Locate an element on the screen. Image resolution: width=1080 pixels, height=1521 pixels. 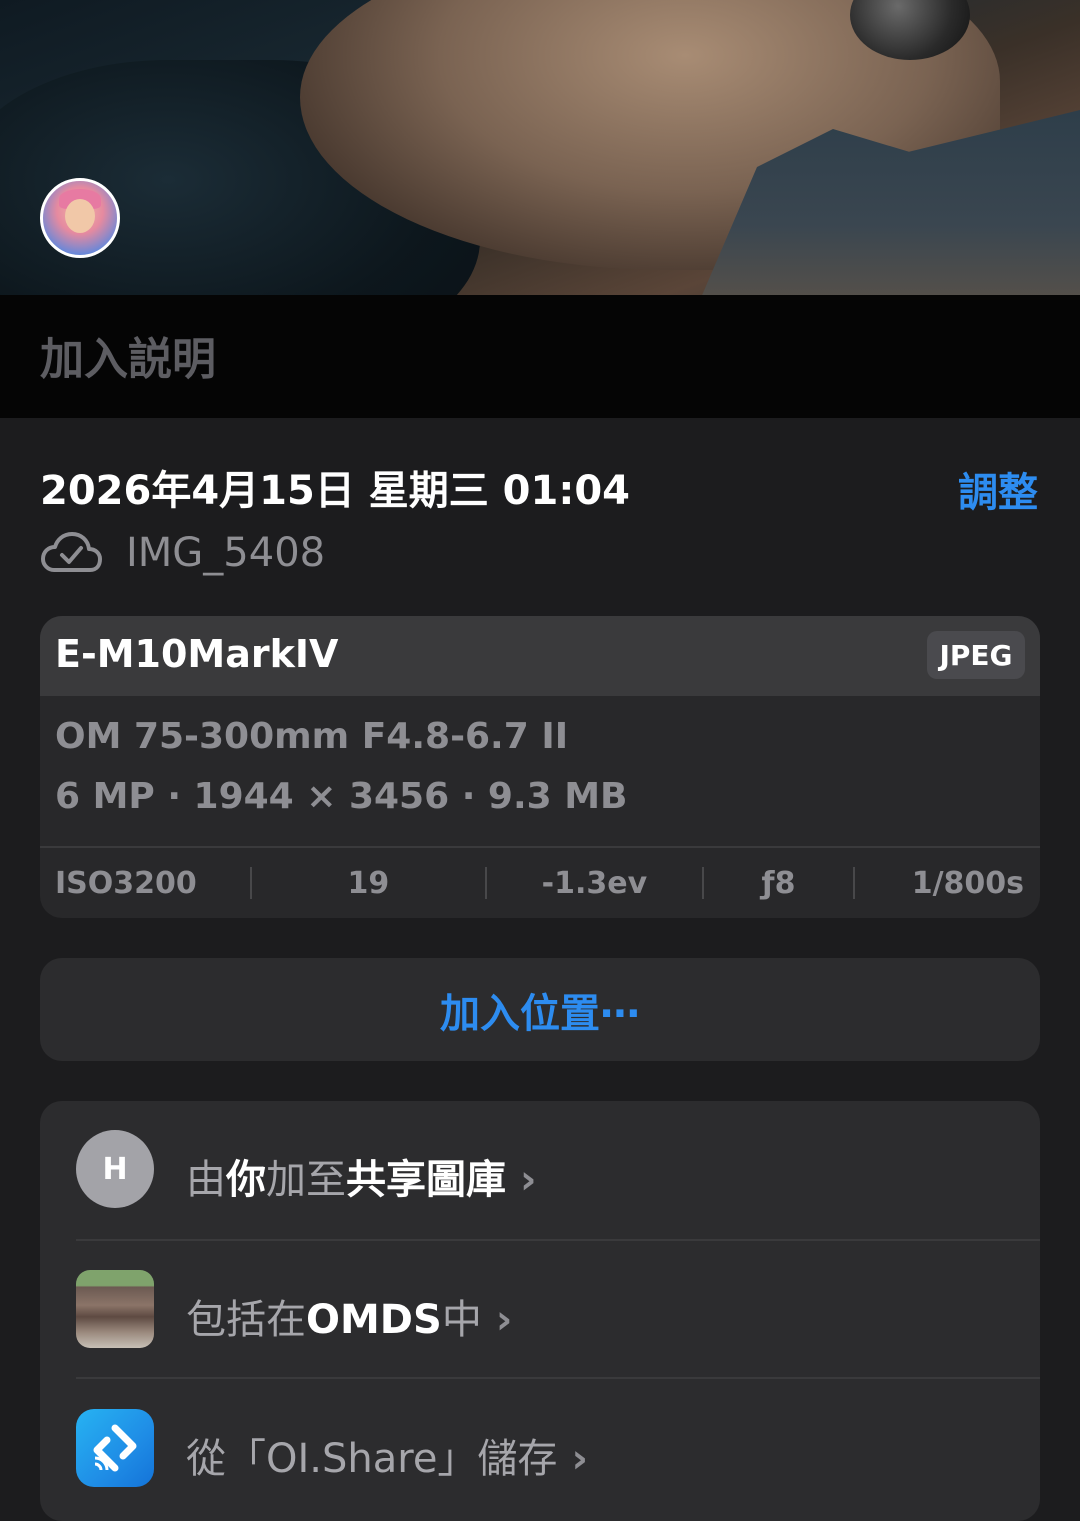
photo-datetime: 2026年4月15日 星期三 01:04 is located at coordinates (335, 491).